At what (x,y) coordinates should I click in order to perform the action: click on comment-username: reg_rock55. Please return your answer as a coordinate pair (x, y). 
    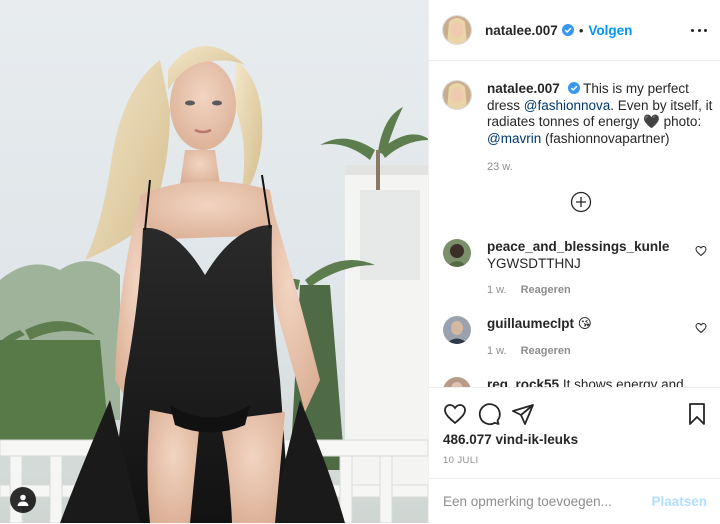
    Looking at the image, I should click on (523, 382).